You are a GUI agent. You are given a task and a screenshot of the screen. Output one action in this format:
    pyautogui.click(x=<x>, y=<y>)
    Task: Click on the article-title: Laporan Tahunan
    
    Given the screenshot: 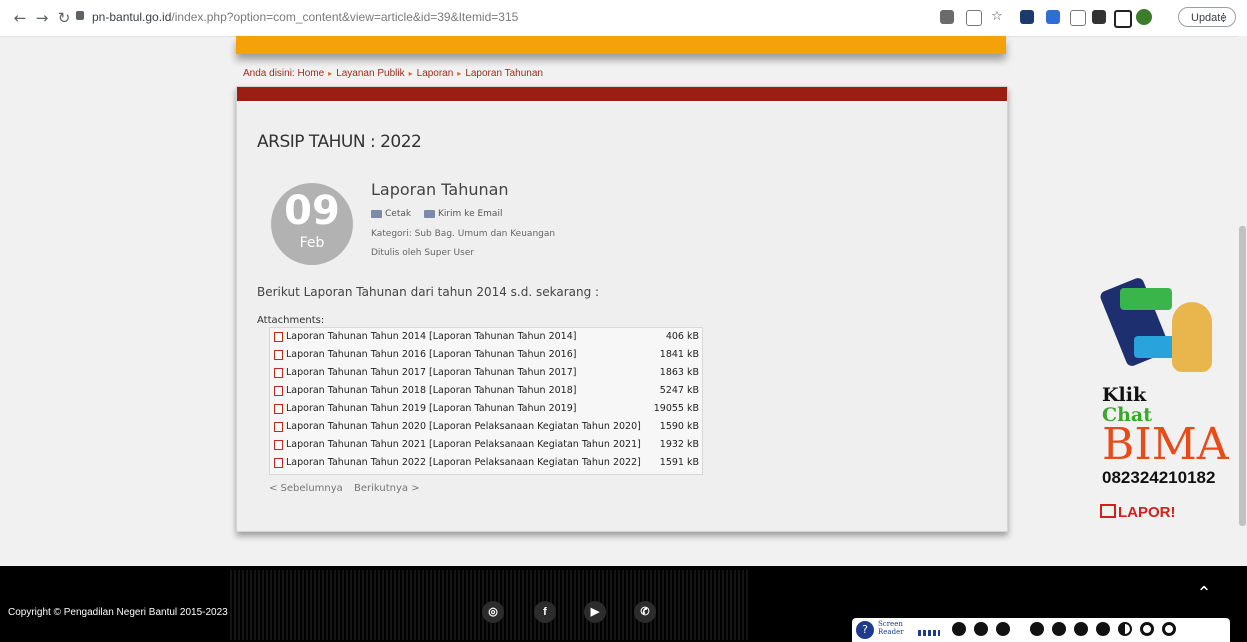 What is the action you would take?
    pyautogui.click(x=440, y=189)
    